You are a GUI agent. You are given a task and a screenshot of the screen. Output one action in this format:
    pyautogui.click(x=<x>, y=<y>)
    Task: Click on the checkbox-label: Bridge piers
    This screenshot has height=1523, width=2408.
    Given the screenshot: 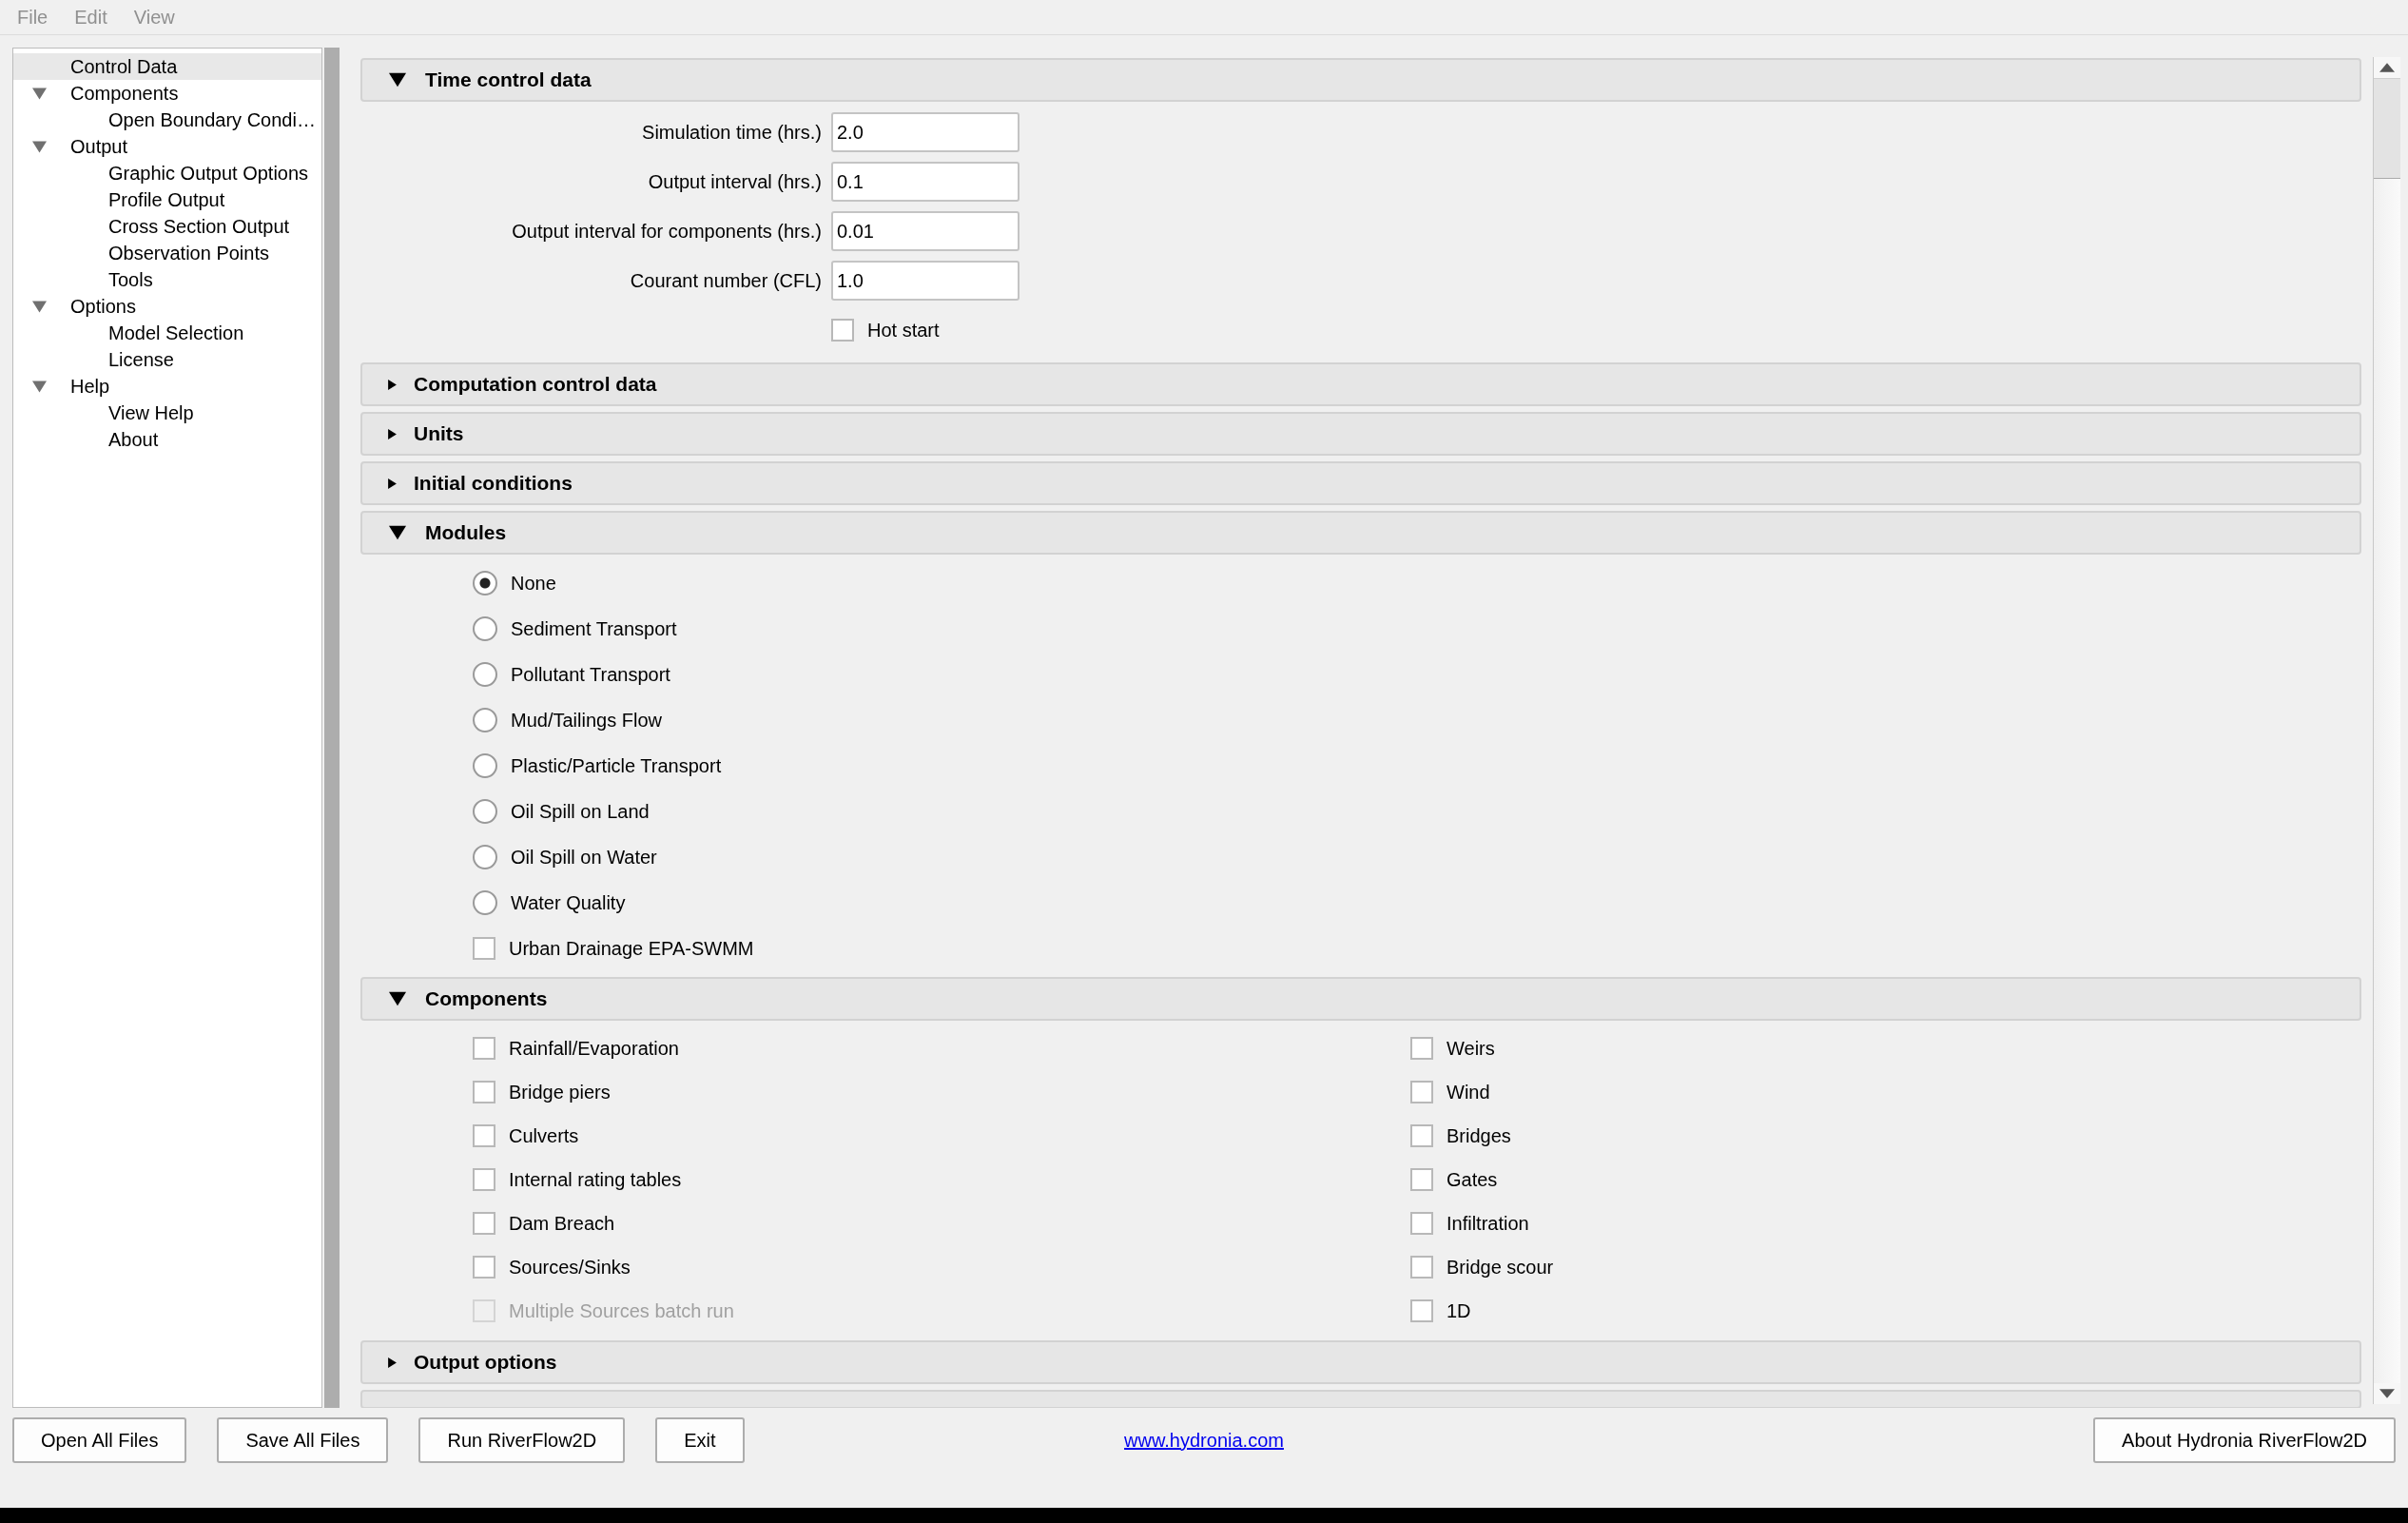 What is the action you would take?
    pyautogui.click(x=560, y=1092)
    